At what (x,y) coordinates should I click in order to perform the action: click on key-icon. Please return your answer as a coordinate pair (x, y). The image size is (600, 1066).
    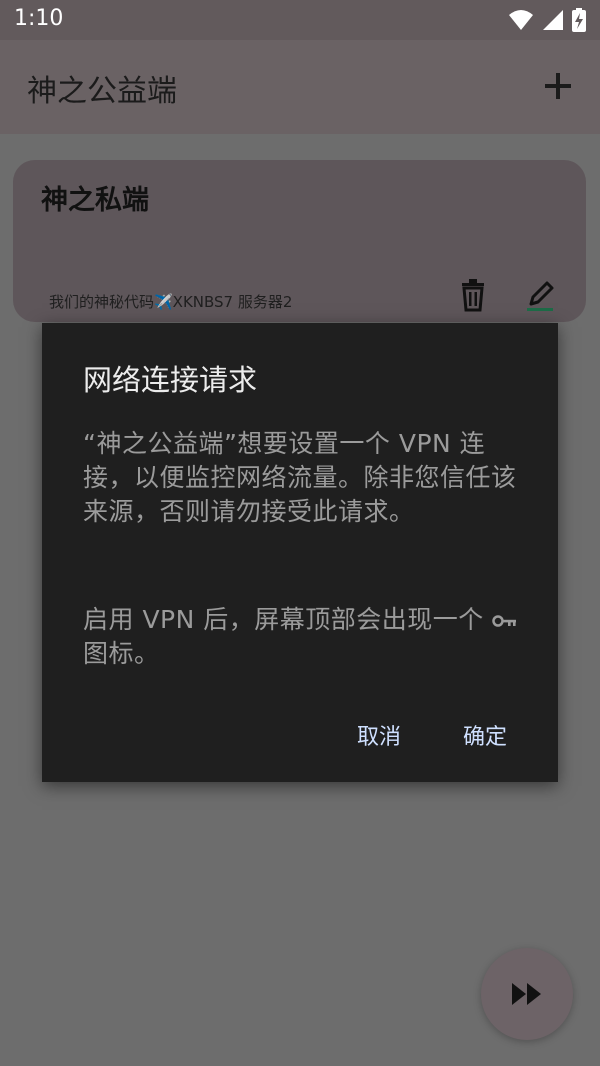
    Looking at the image, I should click on (504, 621).